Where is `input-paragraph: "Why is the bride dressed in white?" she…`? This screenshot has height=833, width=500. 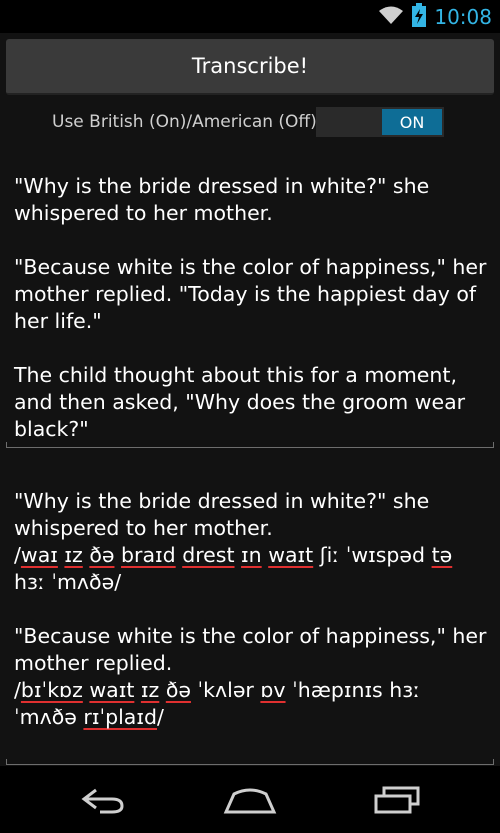
input-paragraph: "Why is the bride dressed in white?" she… is located at coordinates (225, 199).